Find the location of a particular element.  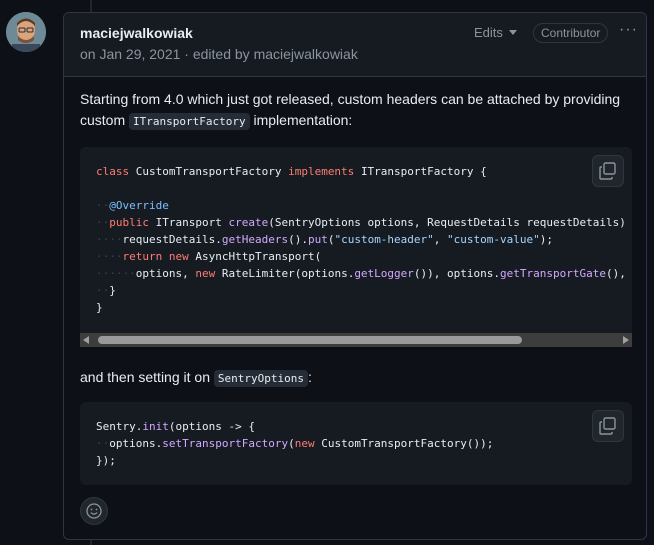

code-token: create is located at coordinates (248, 222).